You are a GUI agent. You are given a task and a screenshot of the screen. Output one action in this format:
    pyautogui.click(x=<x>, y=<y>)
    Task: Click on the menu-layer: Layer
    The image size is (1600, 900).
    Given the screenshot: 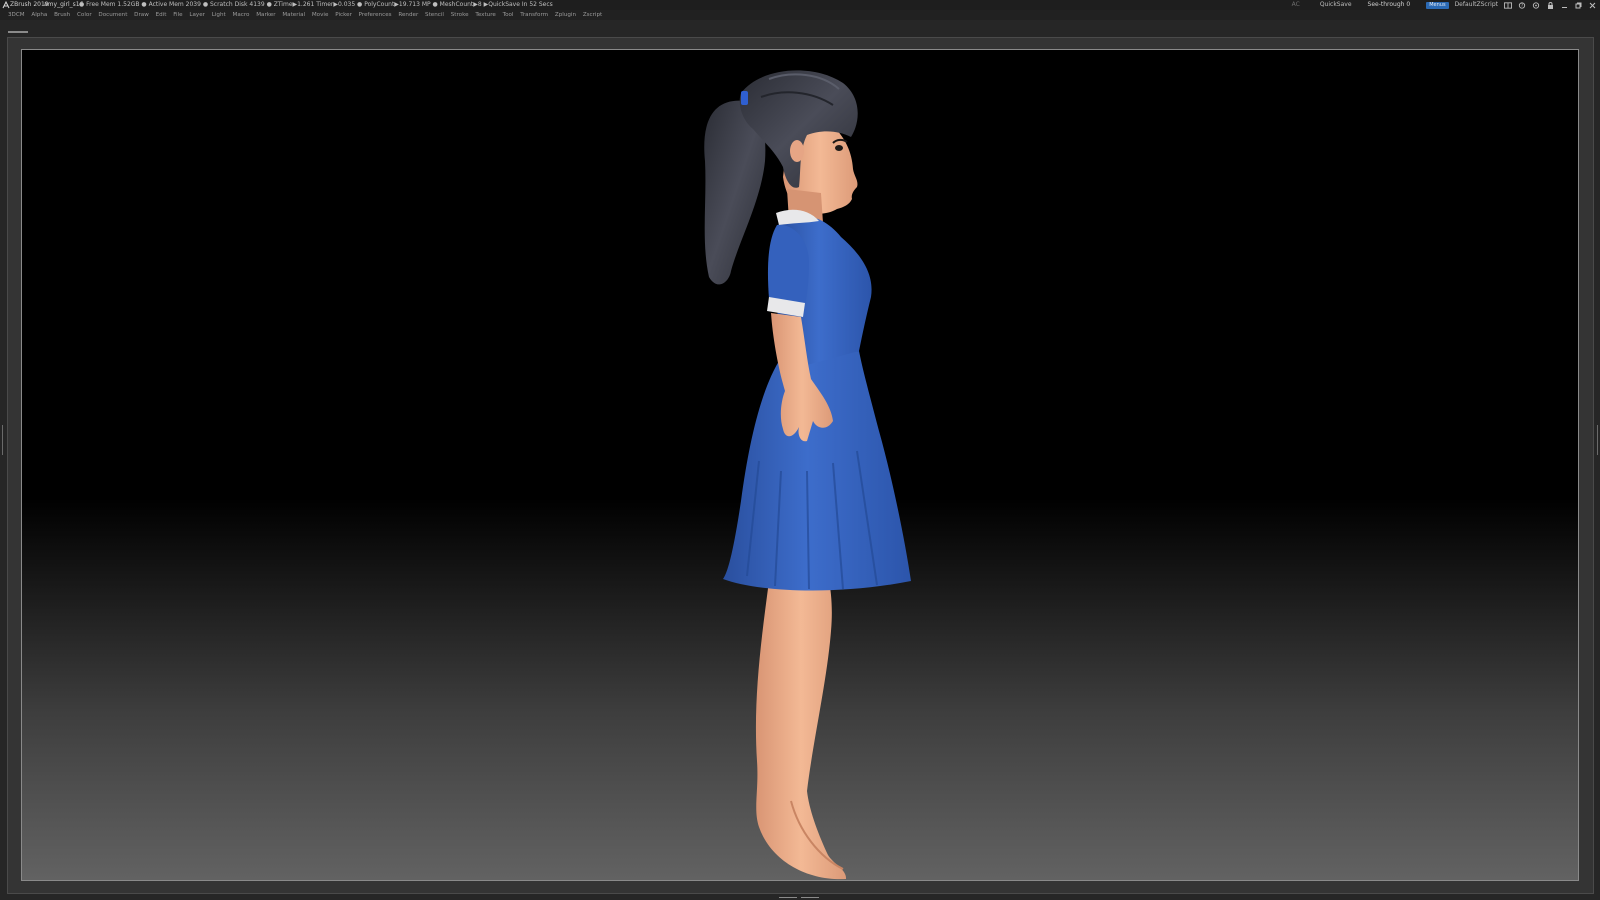 What is the action you would take?
    pyautogui.click(x=197, y=15)
    